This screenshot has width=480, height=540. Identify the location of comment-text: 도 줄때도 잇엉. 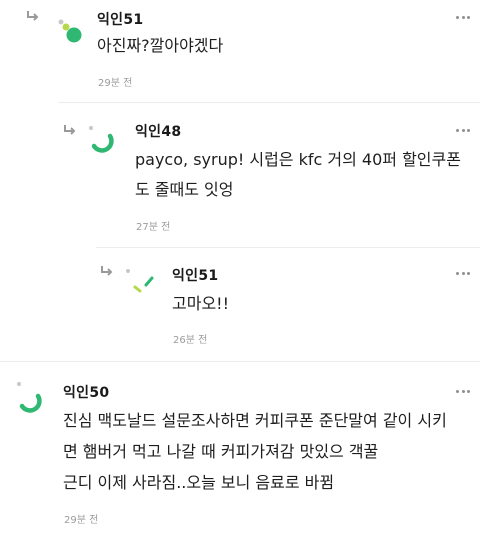
(184, 189).